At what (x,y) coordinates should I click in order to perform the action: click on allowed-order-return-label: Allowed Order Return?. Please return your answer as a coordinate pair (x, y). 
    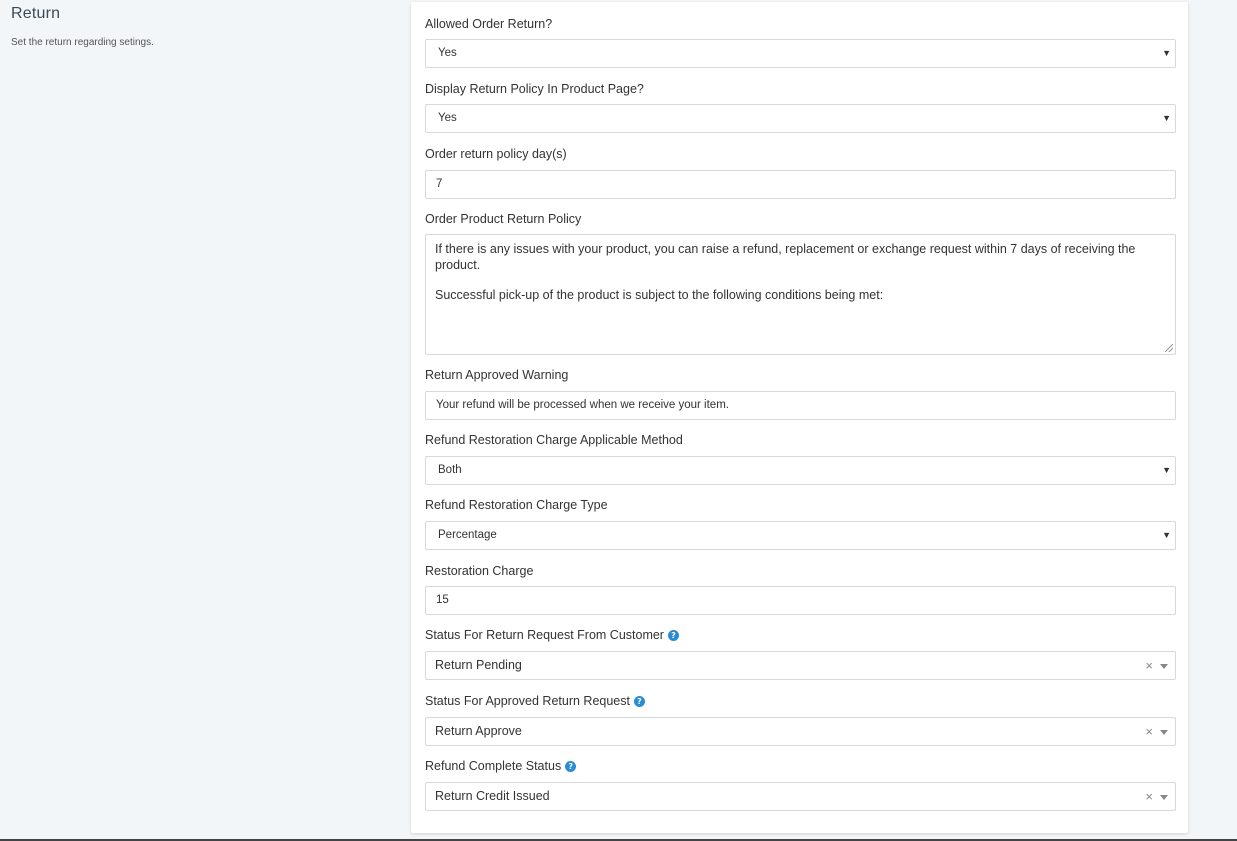
    Looking at the image, I should click on (489, 24).